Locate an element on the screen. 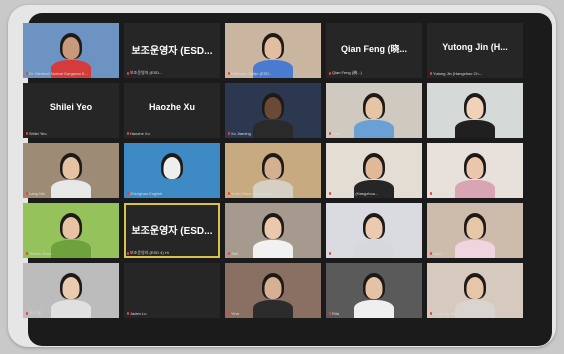 This screenshot has width=564, height=354. participant-name-label: Qian Feng (晓...) is located at coordinates (374, 73).